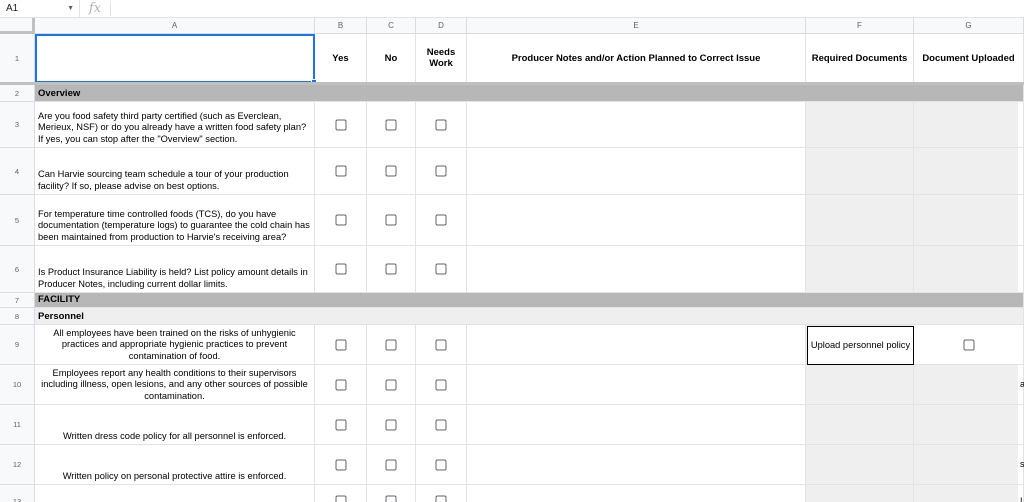  I want to click on row-header-12: 12, so click(17, 465).